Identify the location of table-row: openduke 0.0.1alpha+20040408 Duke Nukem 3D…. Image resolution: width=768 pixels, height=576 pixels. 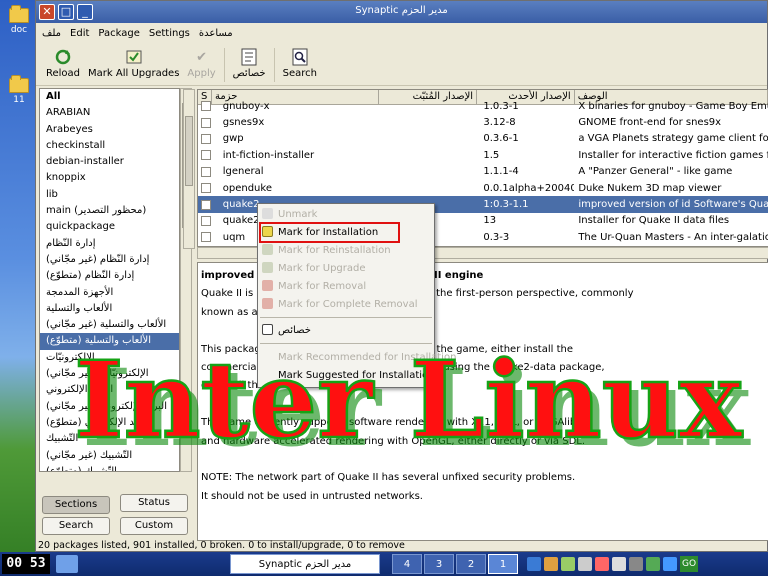
(483, 188).